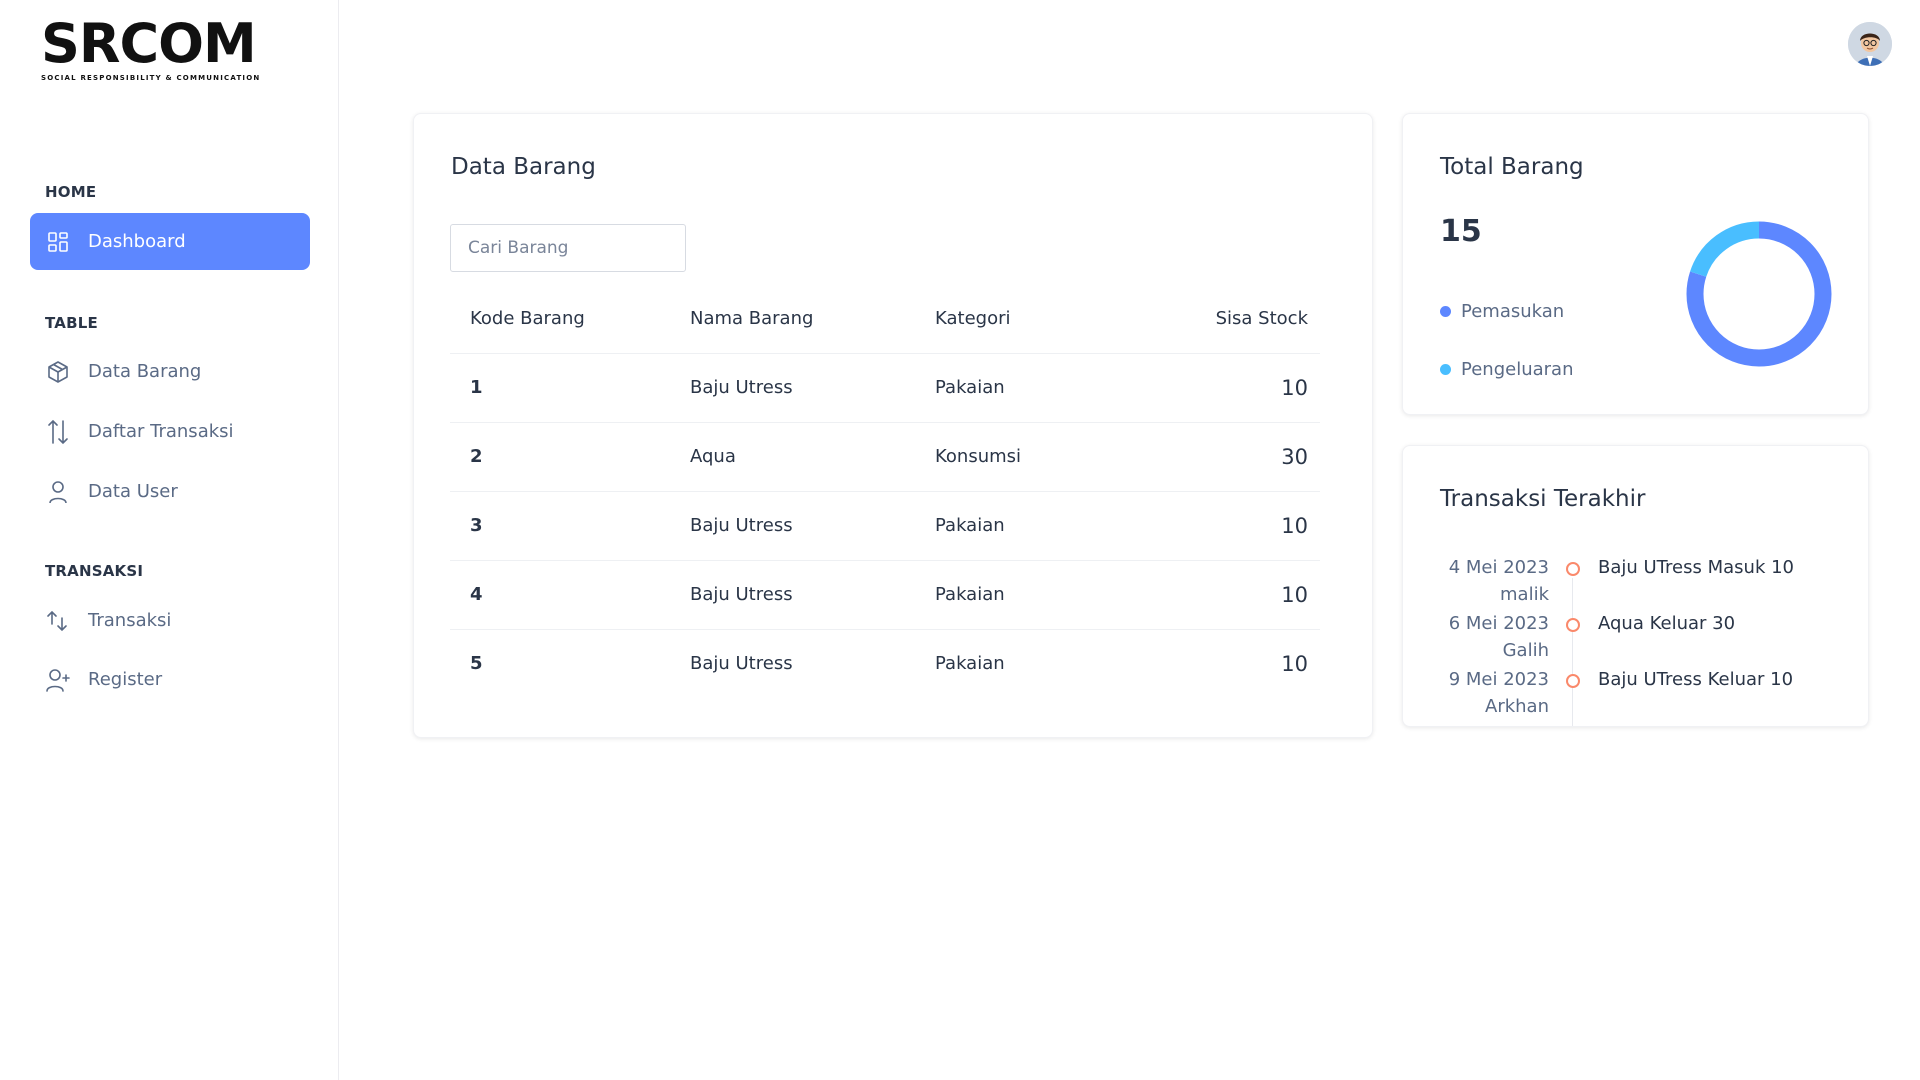  What do you see at coordinates (568, 248) in the screenshot?
I see `search-input` at bounding box center [568, 248].